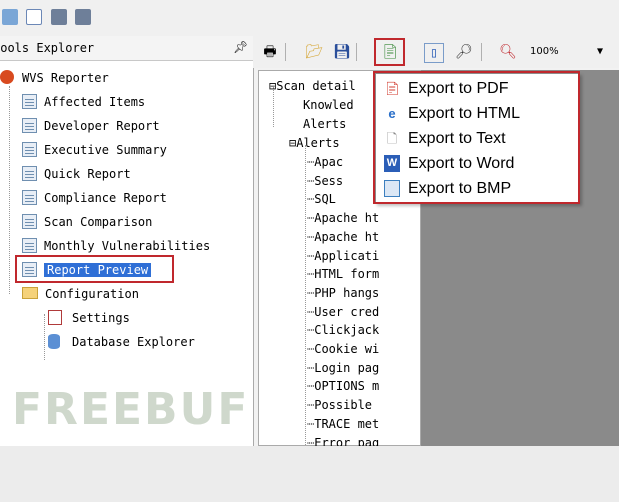 This screenshot has height=502, width=619. I want to click on tree-label: Settings, so click(101, 318).